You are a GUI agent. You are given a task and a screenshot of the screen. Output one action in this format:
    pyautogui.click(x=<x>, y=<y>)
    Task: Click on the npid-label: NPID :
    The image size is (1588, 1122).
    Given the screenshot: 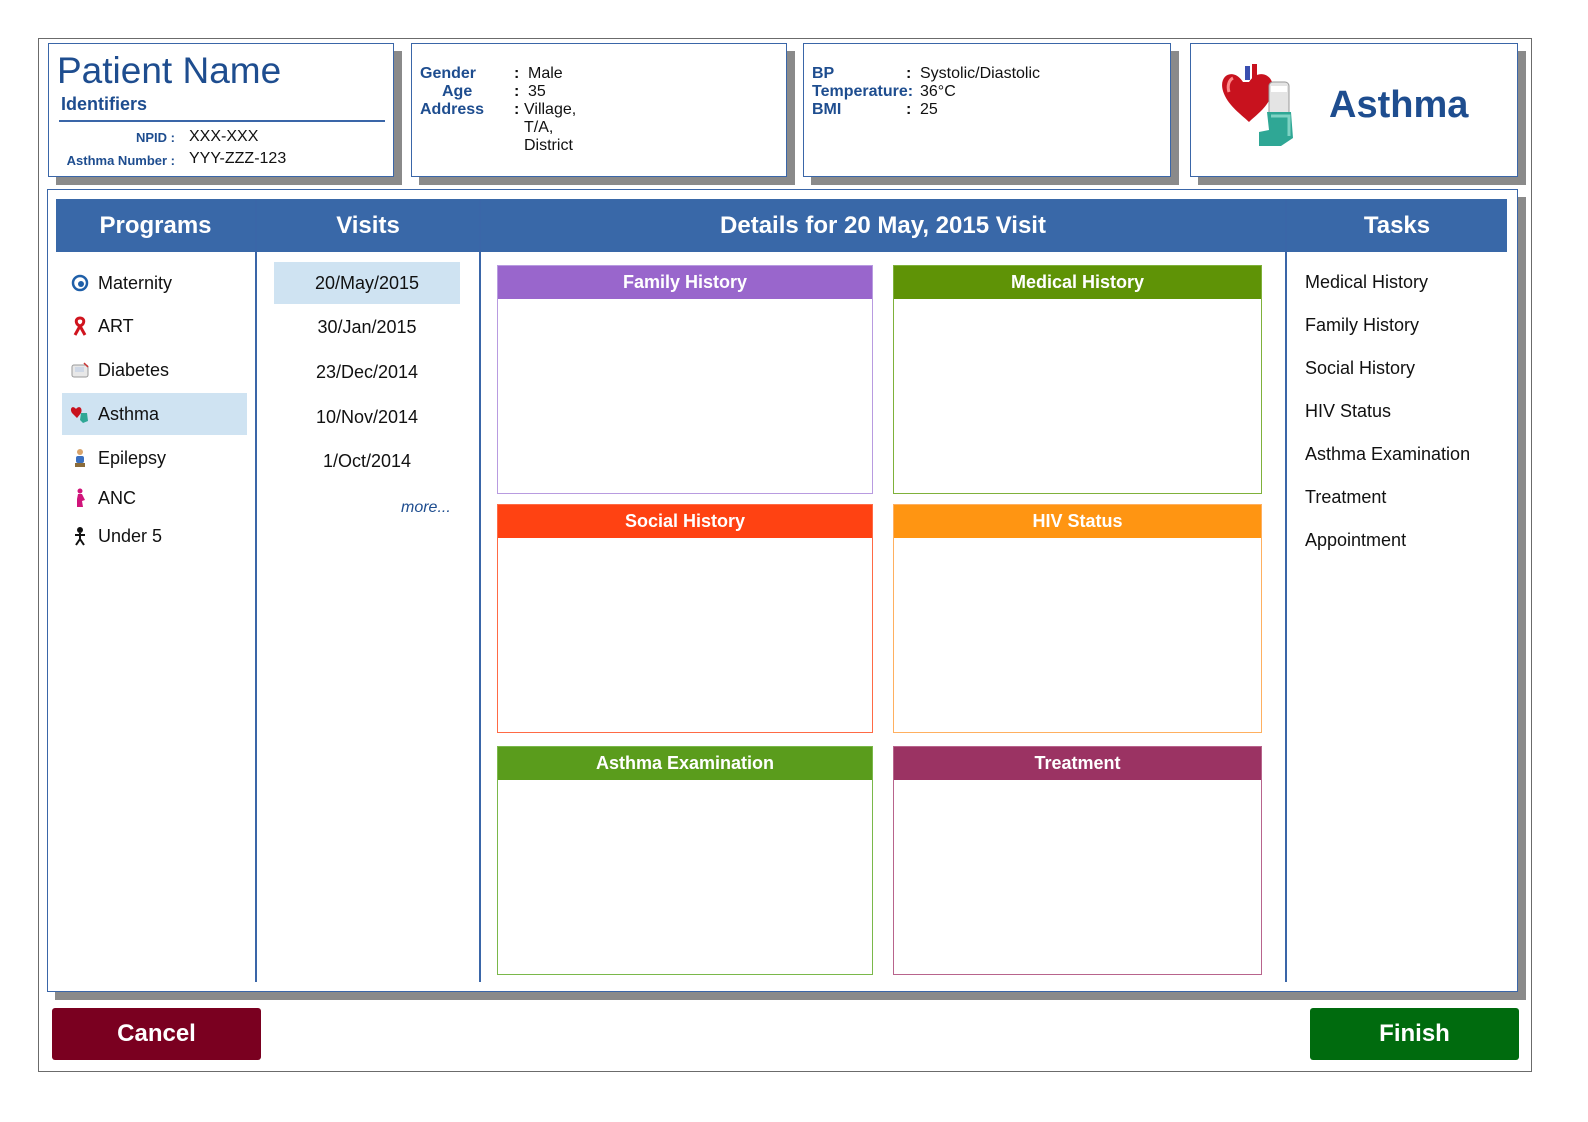 What is the action you would take?
    pyautogui.click(x=155, y=137)
    